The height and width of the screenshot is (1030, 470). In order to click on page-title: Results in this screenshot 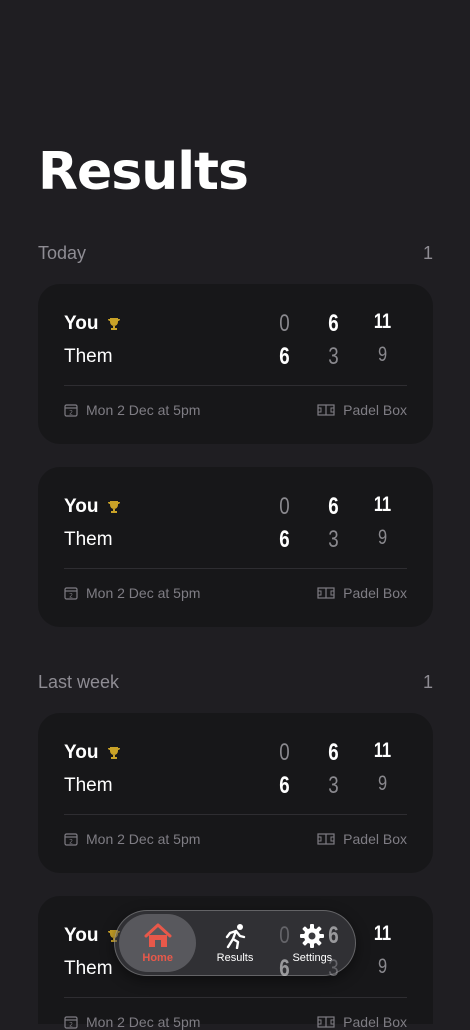, I will do `click(143, 172)`.